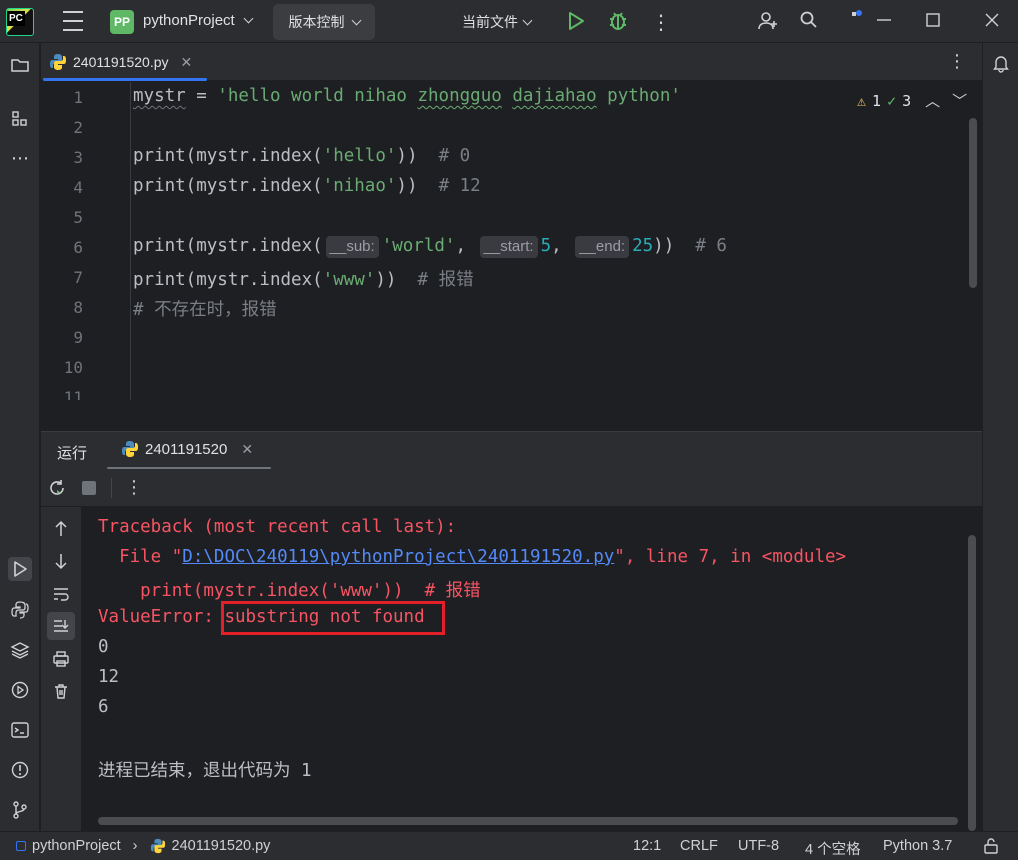 The image size is (1018, 860). What do you see at coordinates (61, 659) in the screenshot?
I see `print-icon` at bounding box center [61, 659].